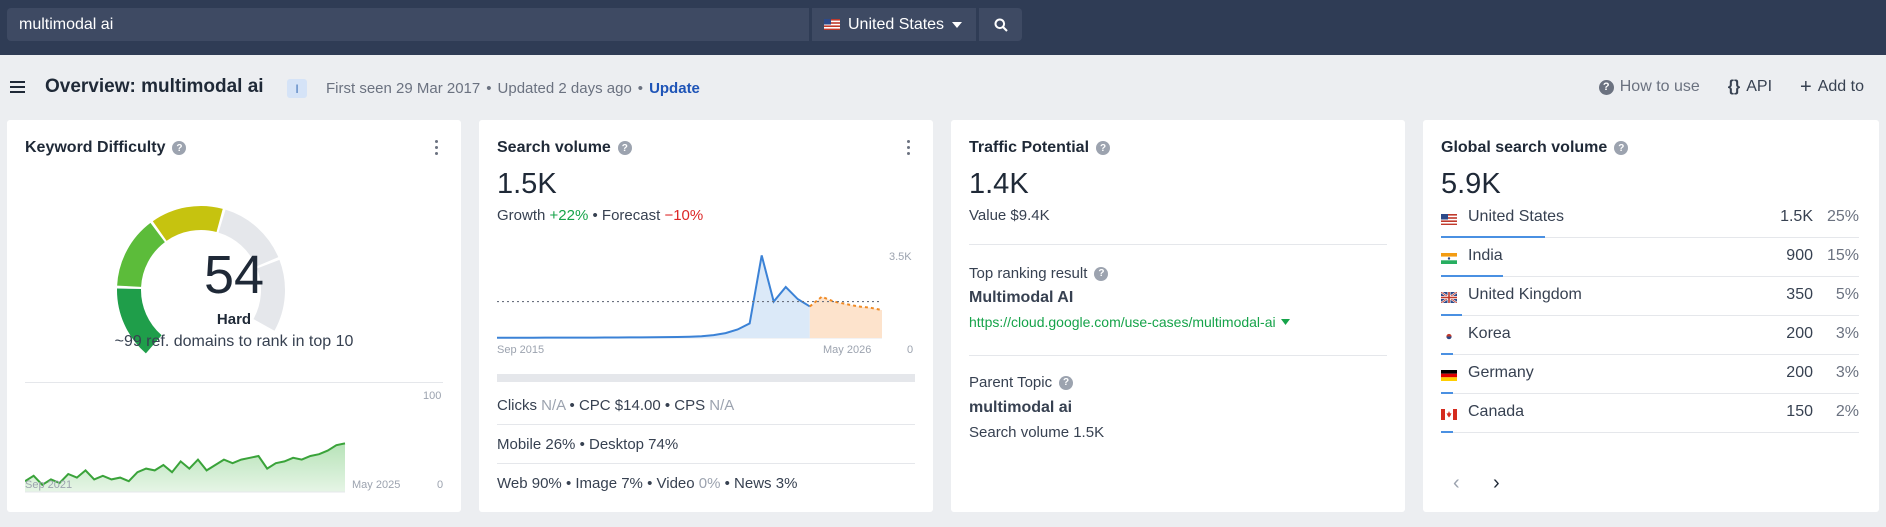 The height and width of the screenshot is (527, 1886). I want to click on update-link: Update, so click(674, 88).